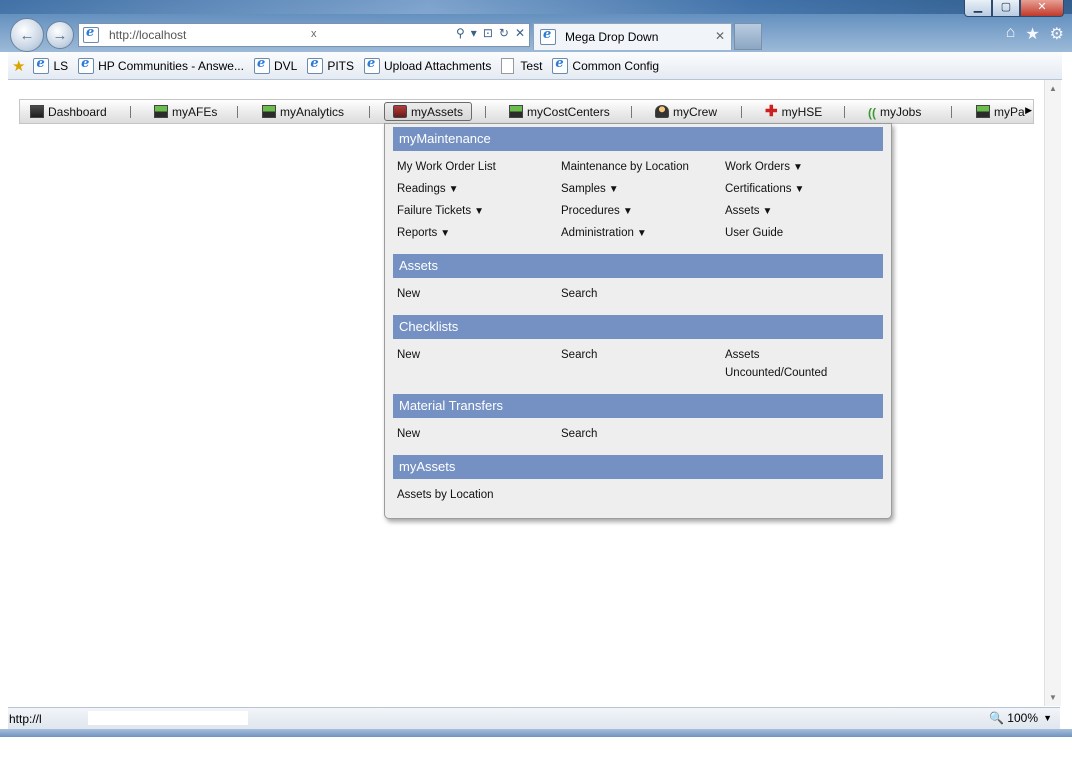 This screenshot has height=762, width=1072. Describe the element at coordinates (434, 211) in the screenshot. I see `link-label: Failure Tickets` at that location.